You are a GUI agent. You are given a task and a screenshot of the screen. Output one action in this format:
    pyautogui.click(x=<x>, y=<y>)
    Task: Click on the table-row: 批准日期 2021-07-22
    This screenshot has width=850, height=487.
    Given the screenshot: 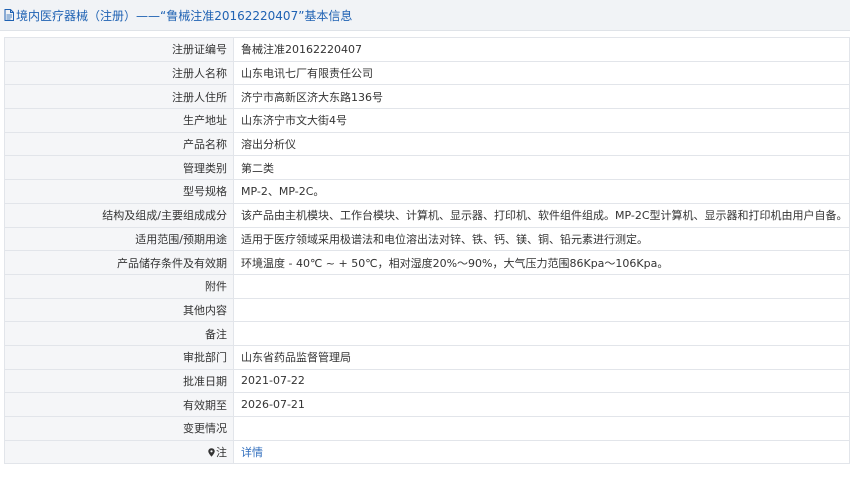 What is the action you would take?
    pyautogui.click(x=427, y=381)
    